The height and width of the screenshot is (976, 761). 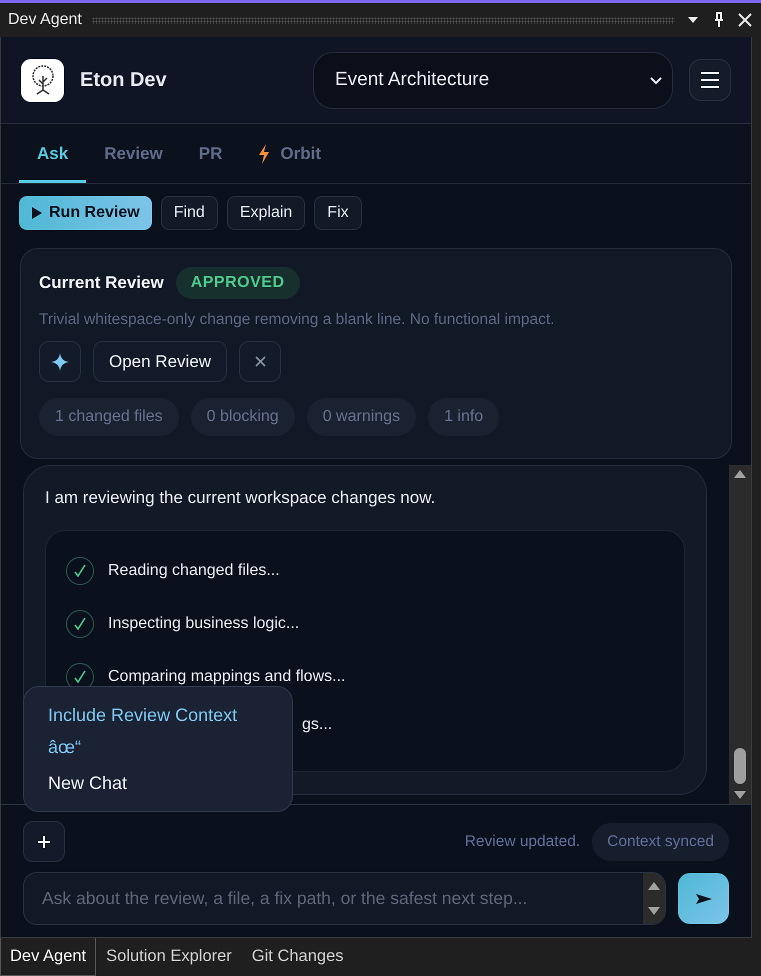 I want to click on menu-icon, so click(x=710, y=80).